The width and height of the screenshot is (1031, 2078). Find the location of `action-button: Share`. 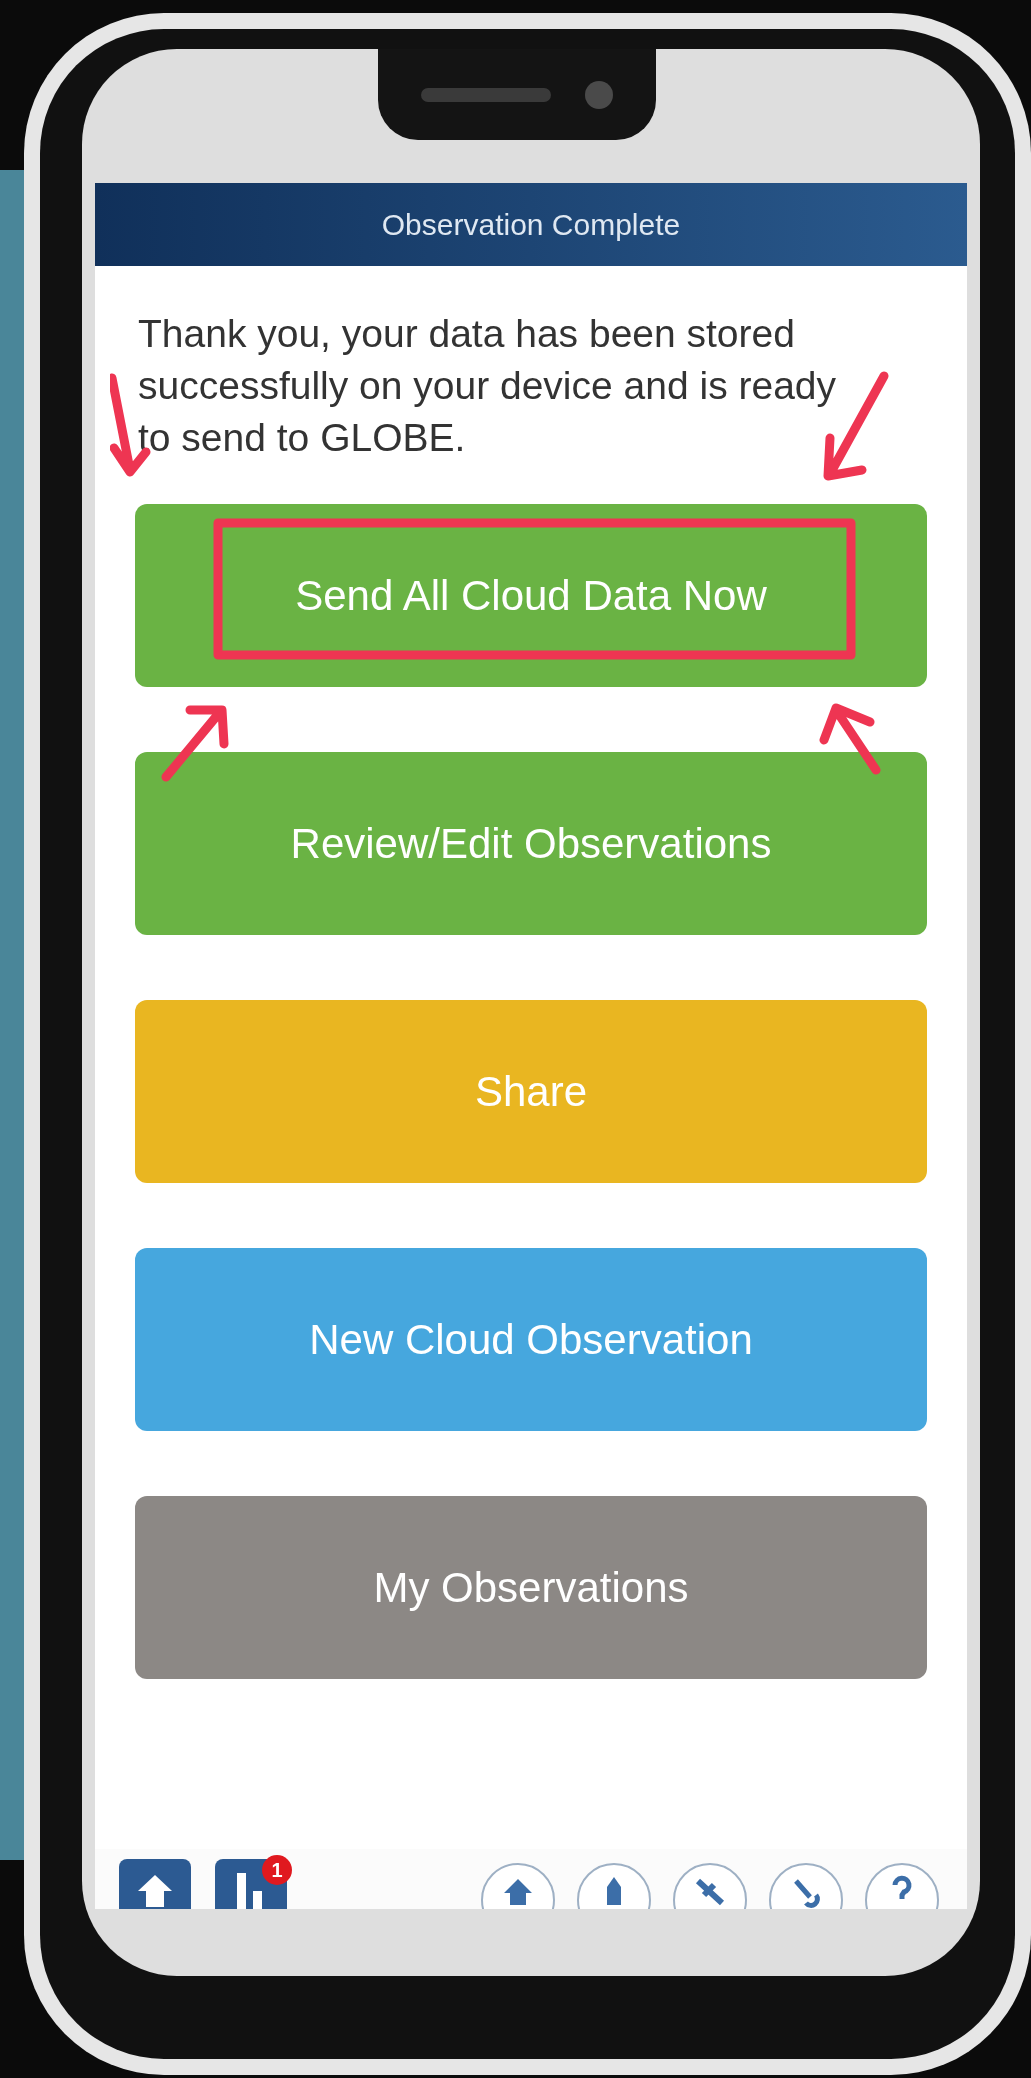

action-button: Share is located at coordinates (531, 1091).